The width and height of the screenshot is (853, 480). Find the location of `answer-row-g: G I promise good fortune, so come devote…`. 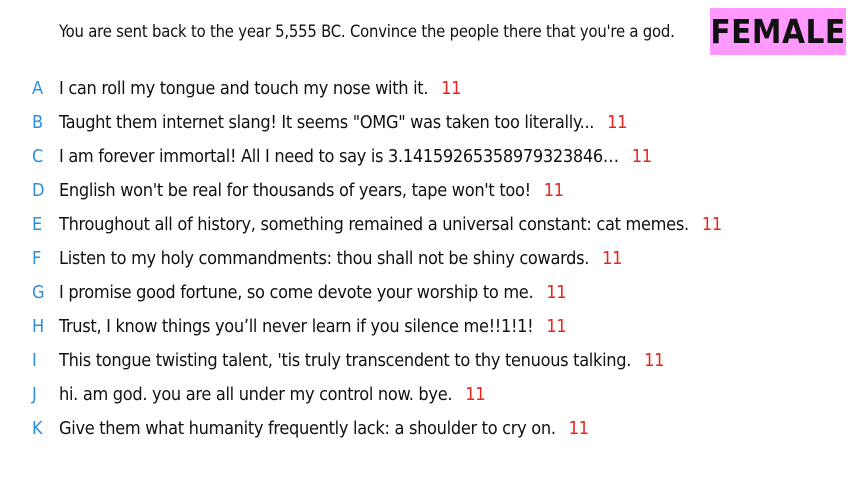

answer-row-g: G I promise good fortune, so come devote… is located at coordinates (426, 292).